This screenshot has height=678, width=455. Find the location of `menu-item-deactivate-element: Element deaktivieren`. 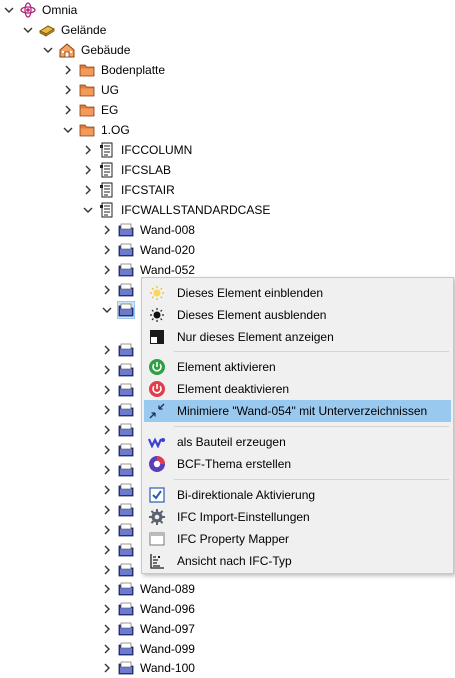

menu-item-deactivate-element: Element deaktivieren is located at coordinates (297, 389).